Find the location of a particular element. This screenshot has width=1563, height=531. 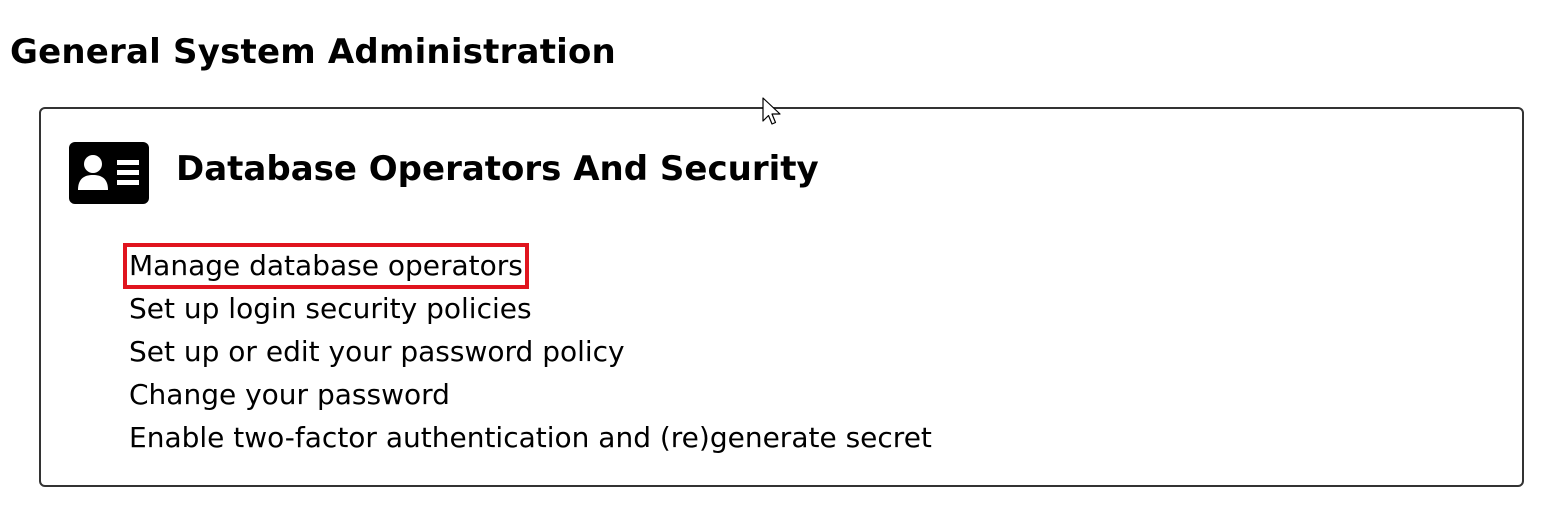

mouse-pointer-icon is located at coordinates (771, 111).